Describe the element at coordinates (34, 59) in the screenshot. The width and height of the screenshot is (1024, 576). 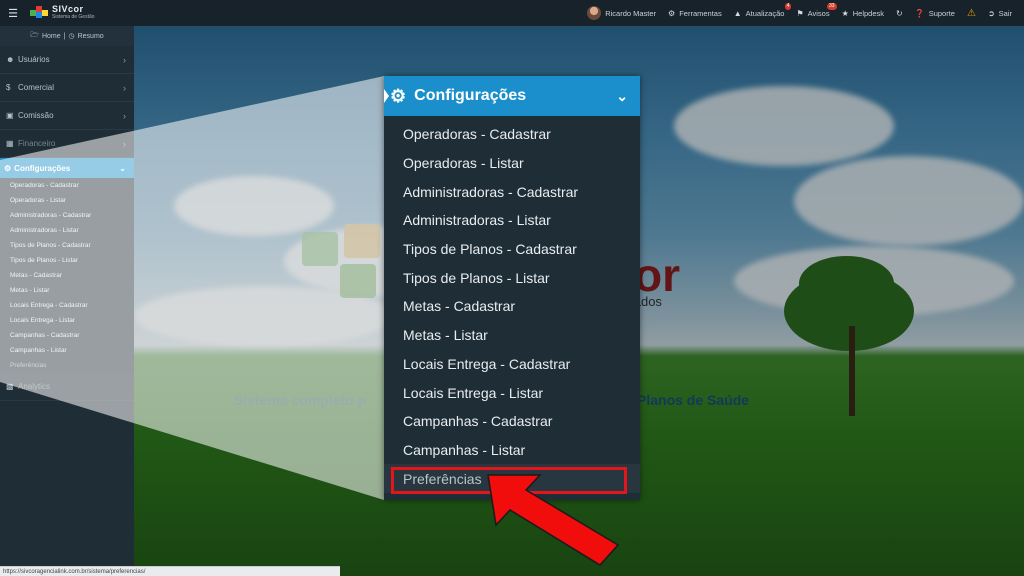
I see `sidebar-item-label: Usuários` at that location.